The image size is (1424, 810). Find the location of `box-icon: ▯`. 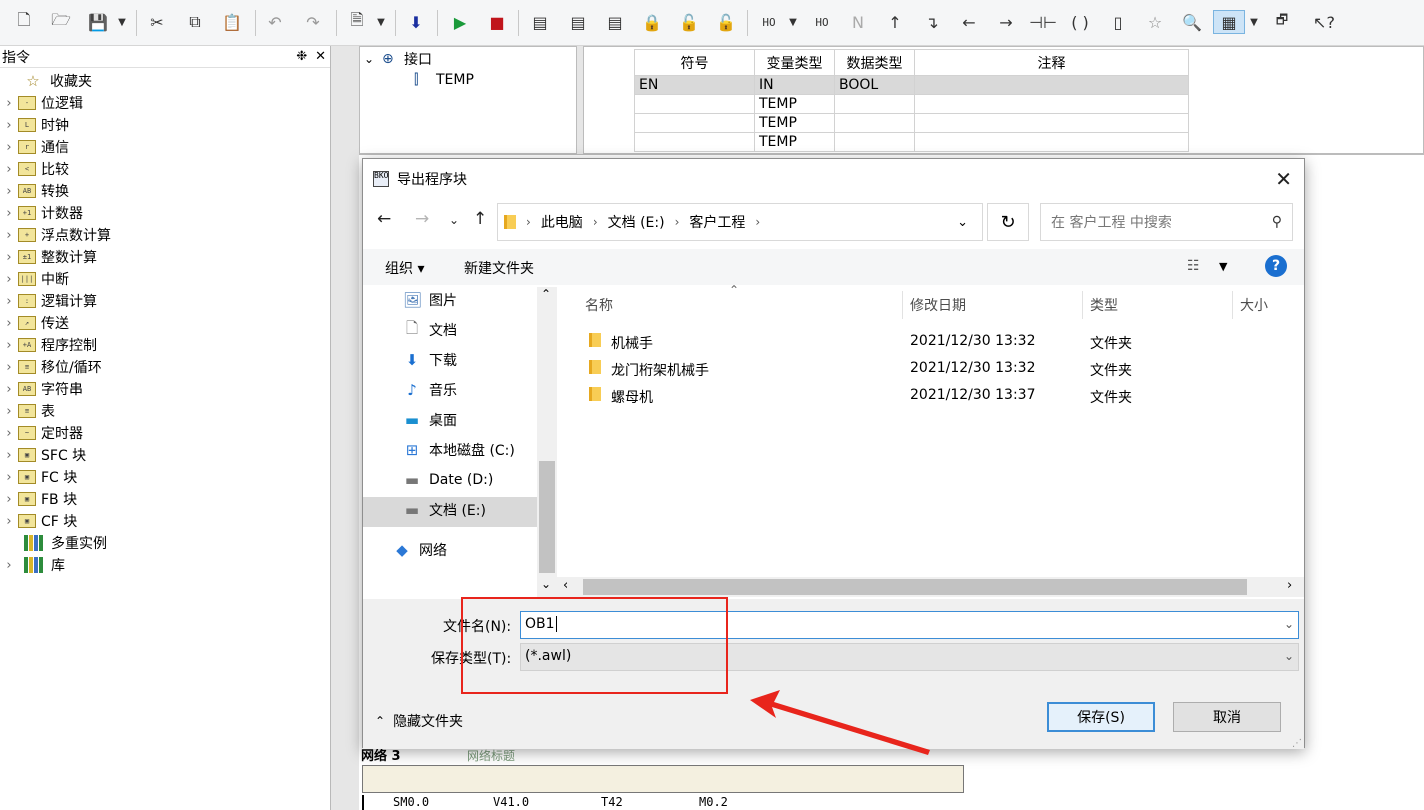

box-icon: ▯ is located at coordinates (1118, 22).